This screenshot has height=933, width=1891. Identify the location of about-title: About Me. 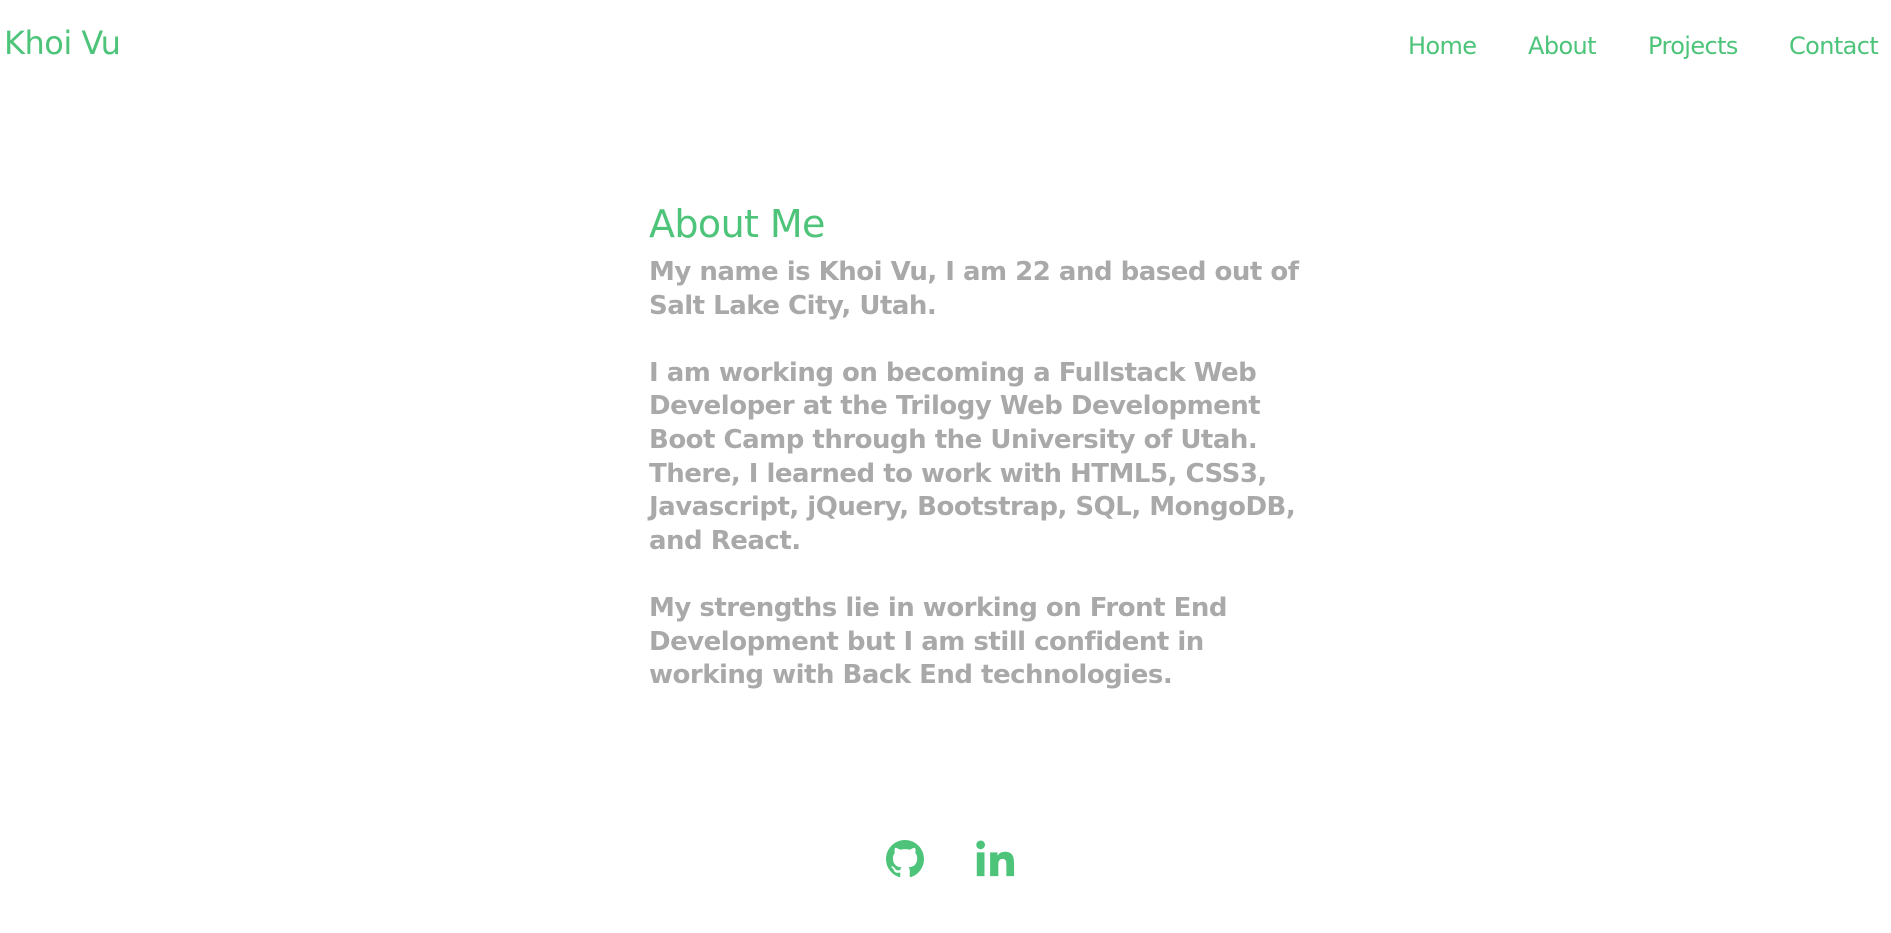
(737, 224).